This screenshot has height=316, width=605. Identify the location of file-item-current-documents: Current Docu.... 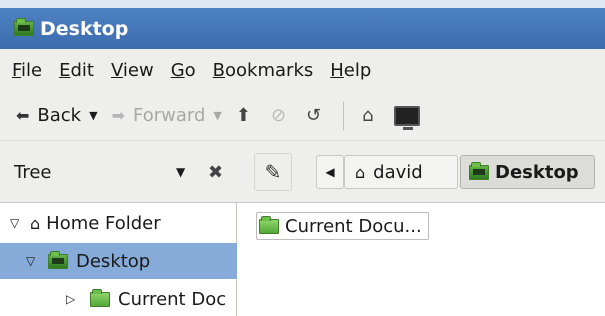
(342, 226).